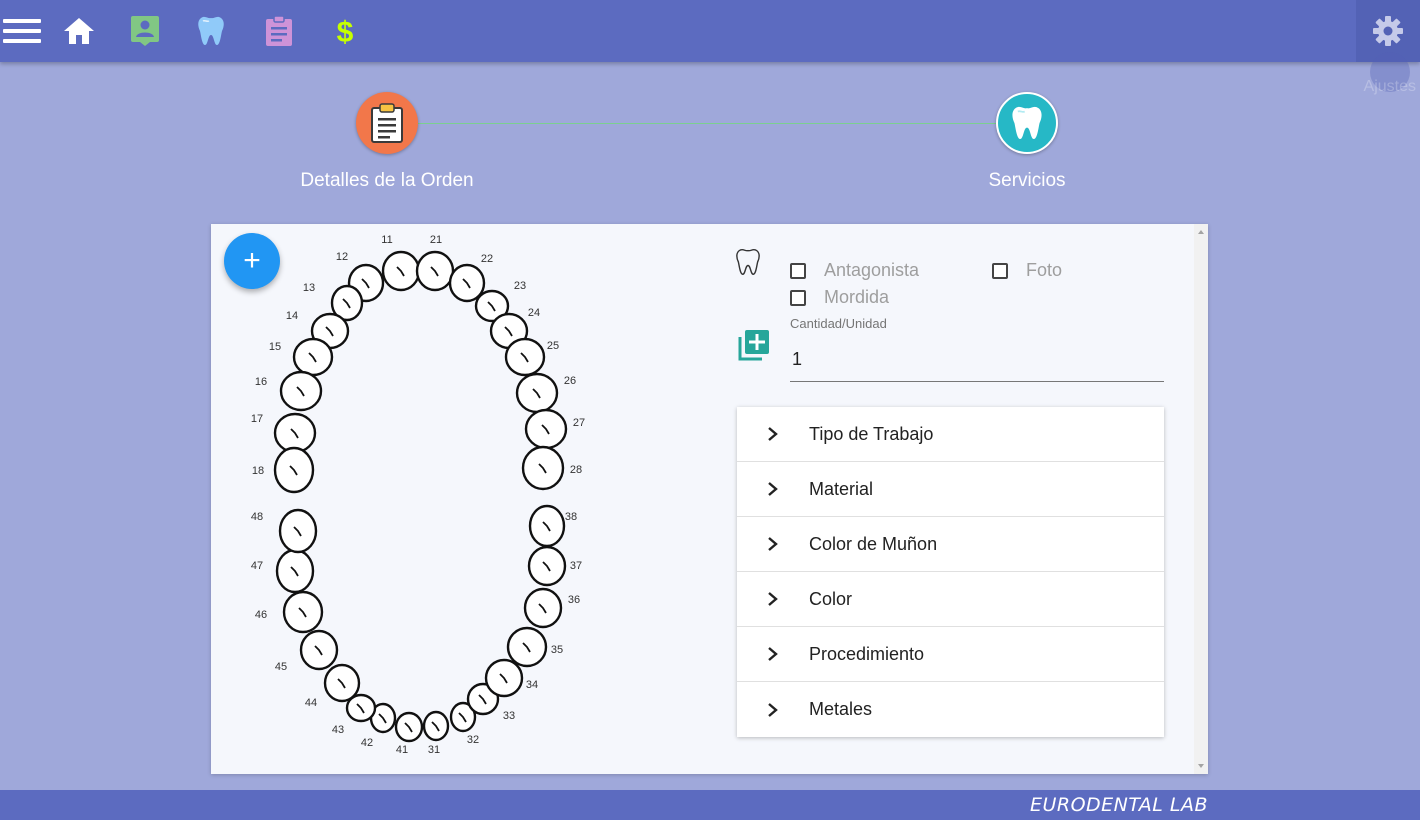  What do you see at coordinates (532, 685) in the screenshot?
I see `tooth-number-lower-left: 34` at bounding box center [532, 685].